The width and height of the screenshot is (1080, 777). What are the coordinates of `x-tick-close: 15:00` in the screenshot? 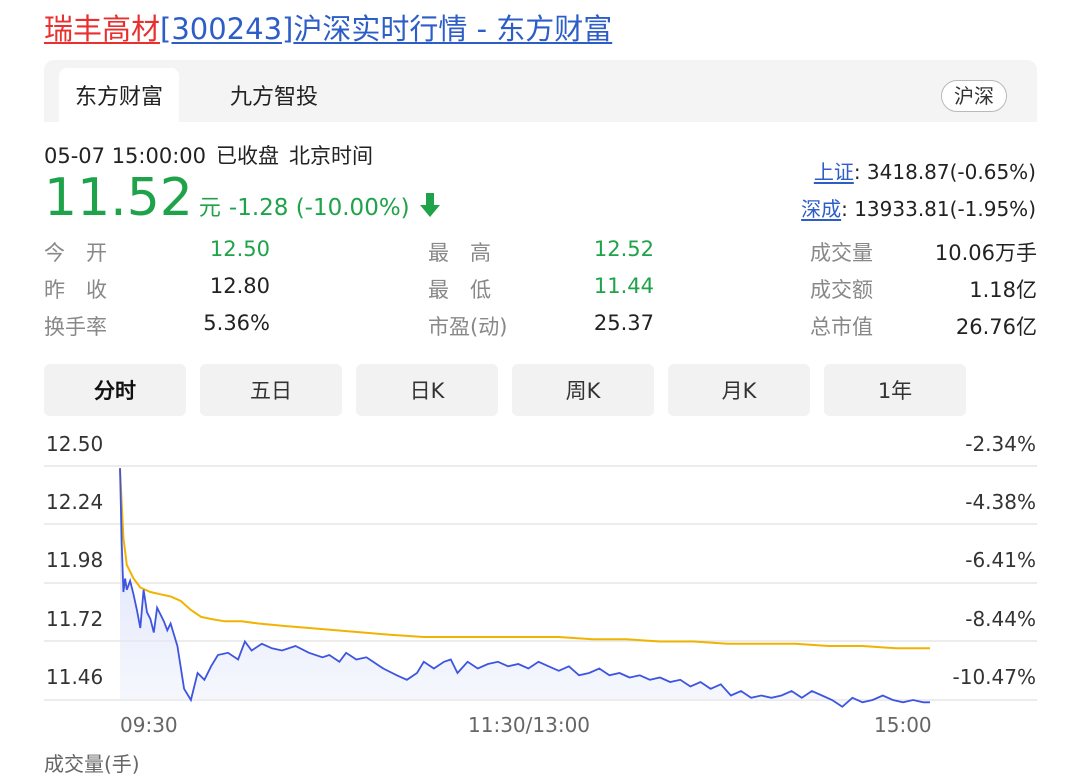 It's located at (903, 725).